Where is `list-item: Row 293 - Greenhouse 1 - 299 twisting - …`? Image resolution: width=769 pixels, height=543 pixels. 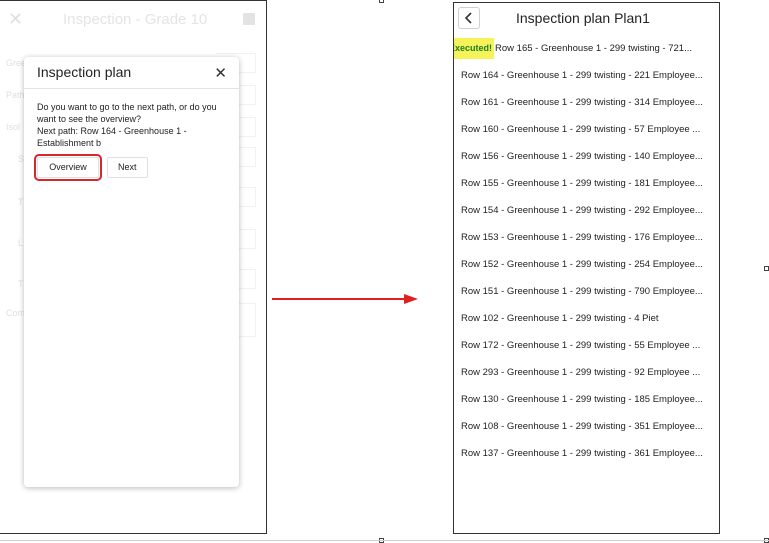
list-item: Row 293 - Greenhouse 1 - 299 twisting - … is located at coordinates (584, 372).